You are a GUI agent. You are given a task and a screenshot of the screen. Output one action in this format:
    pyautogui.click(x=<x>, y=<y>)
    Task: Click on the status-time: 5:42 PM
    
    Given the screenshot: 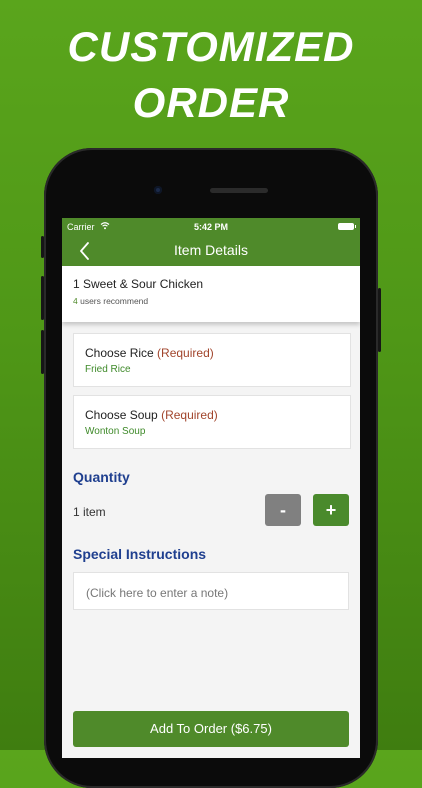 What is the action you would take?
    pyautogui.click(x=210, y=227)
    